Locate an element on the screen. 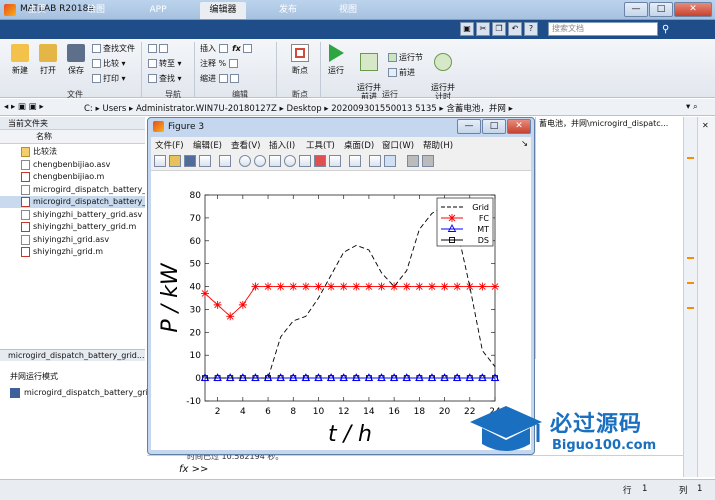 The height and width of the screenshot is (500, 715). open-figure-icon is located at coordinates (175, 161).